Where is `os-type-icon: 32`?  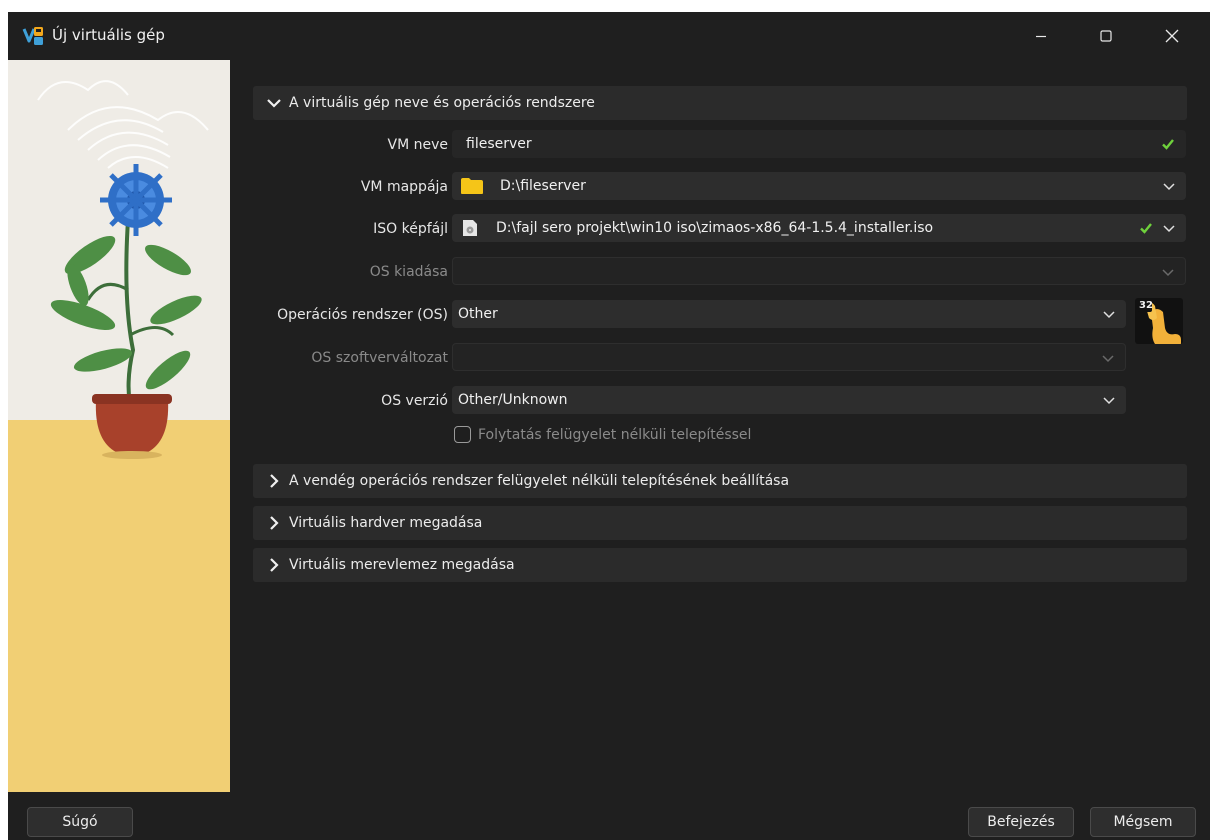 os-type-icon: 32 is located at coordinates (1159, 321).